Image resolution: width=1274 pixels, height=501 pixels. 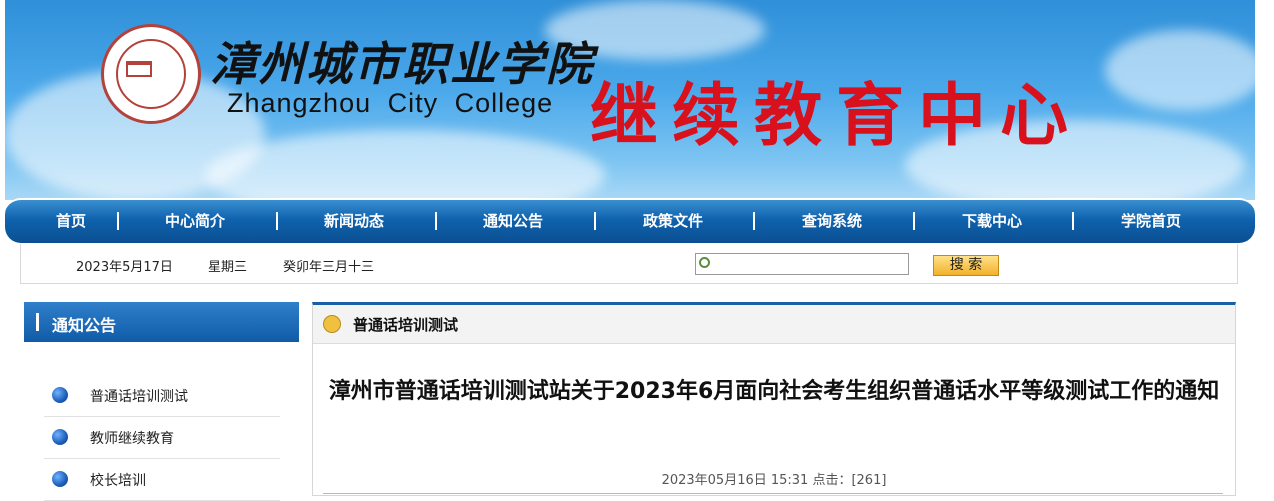 I want to click on sidebar-item-putonghua: 普通话培训测试, so click(x=162, y=395).